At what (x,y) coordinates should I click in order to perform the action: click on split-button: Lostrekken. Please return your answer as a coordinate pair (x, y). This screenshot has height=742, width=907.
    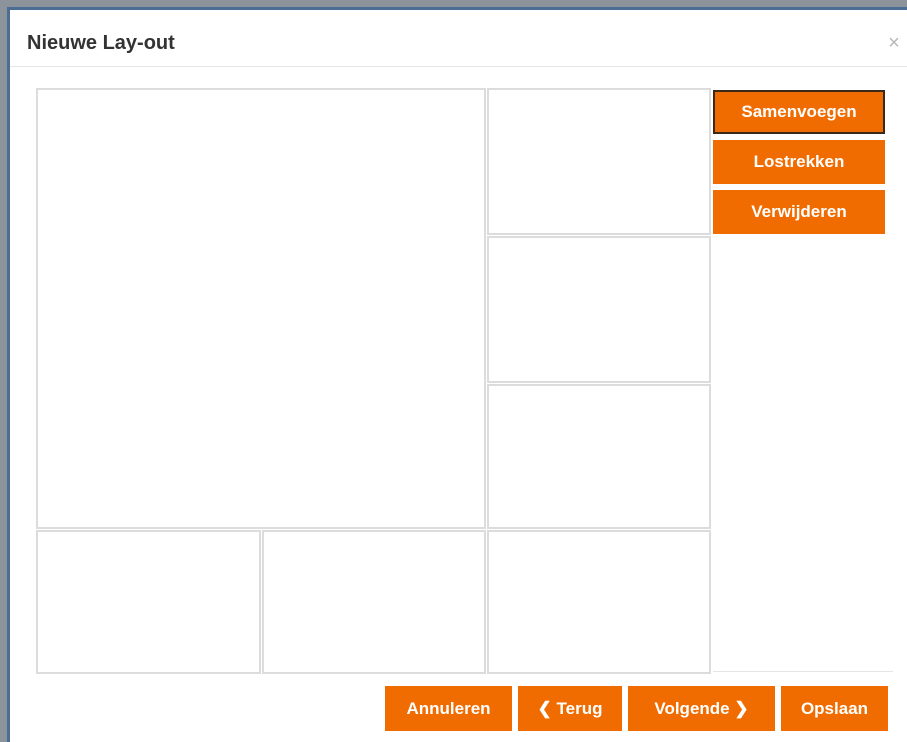
    Looking at the image, I should click on (799, 162).